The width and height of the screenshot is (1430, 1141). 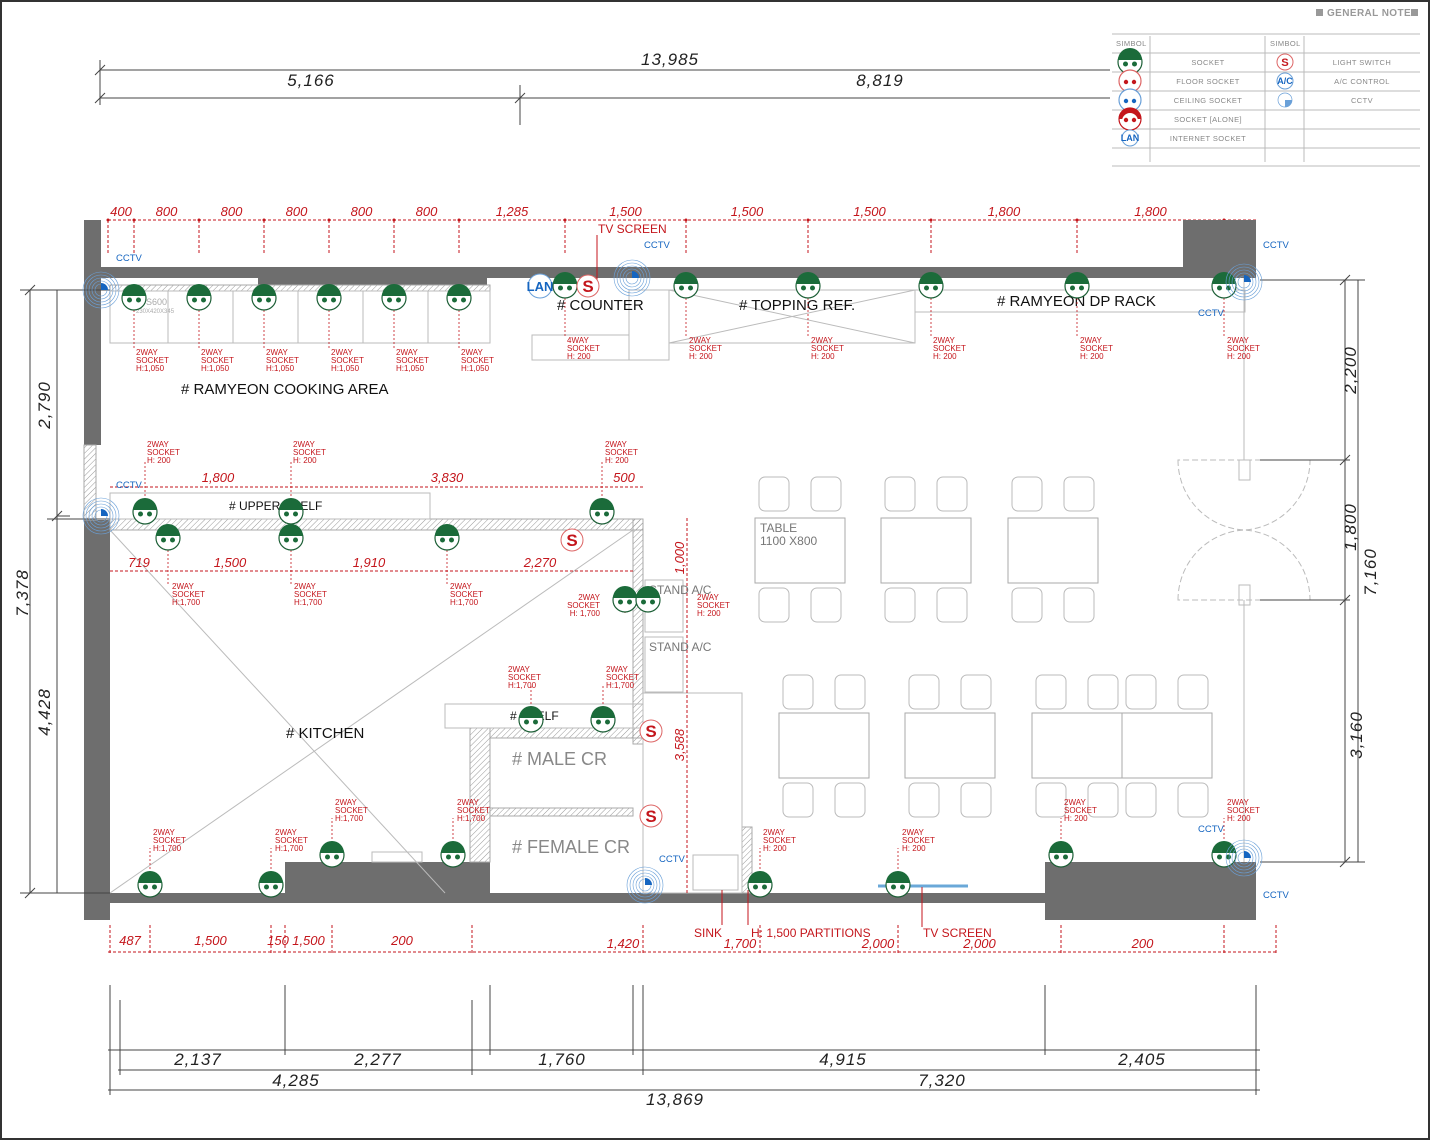 What do you see at coordinates (797, 305) in the screenshot?
I see `room-label-topping-ref: # TOPPING REF.` at bounding box center [797, 305].